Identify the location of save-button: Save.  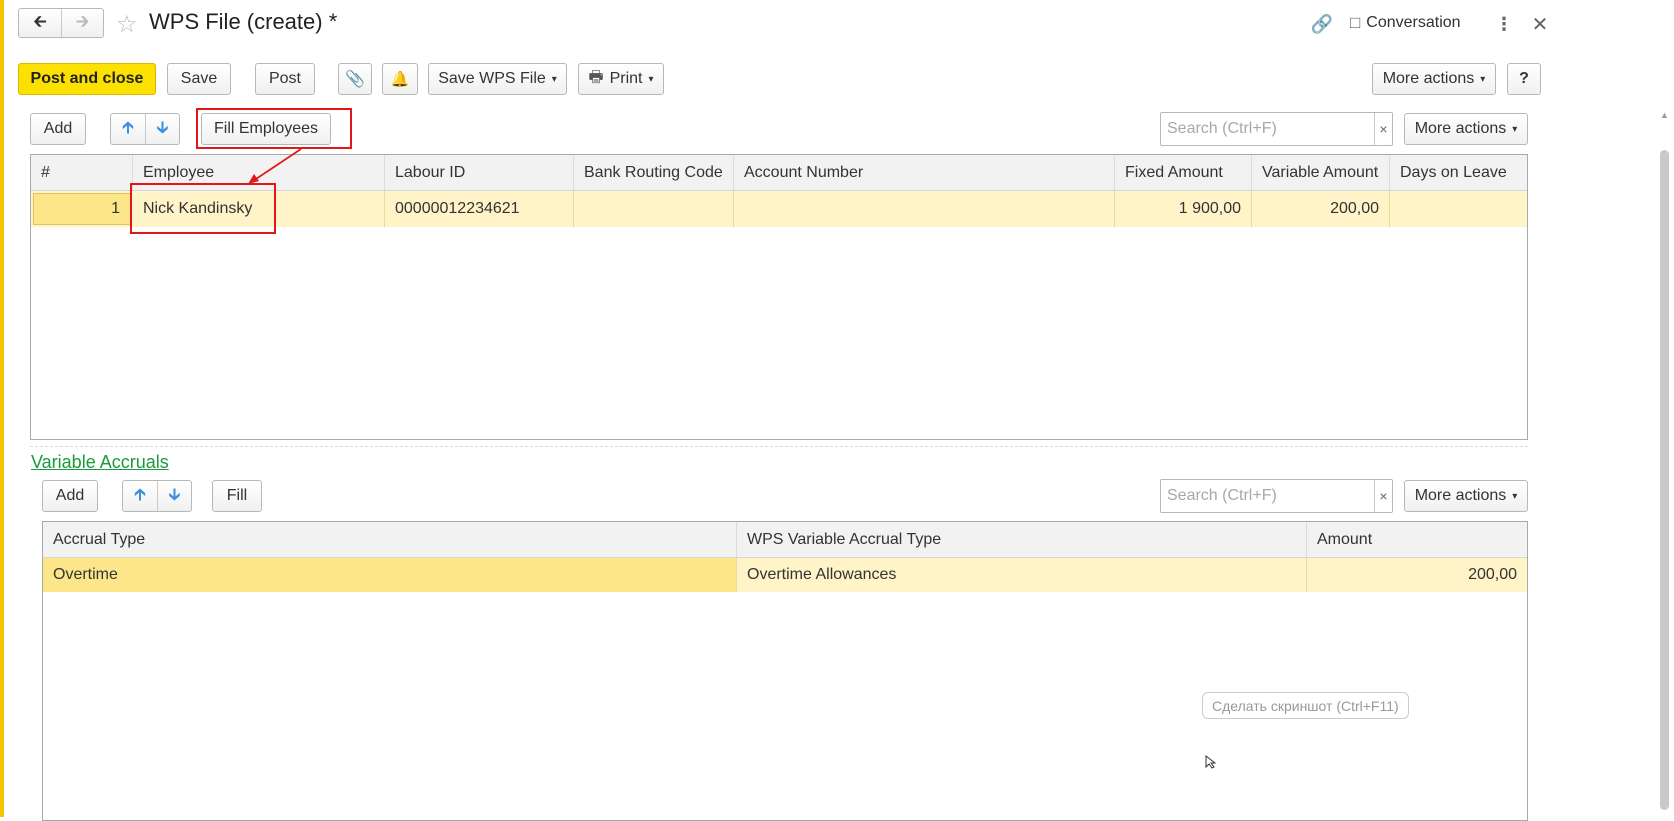
(199, 79).